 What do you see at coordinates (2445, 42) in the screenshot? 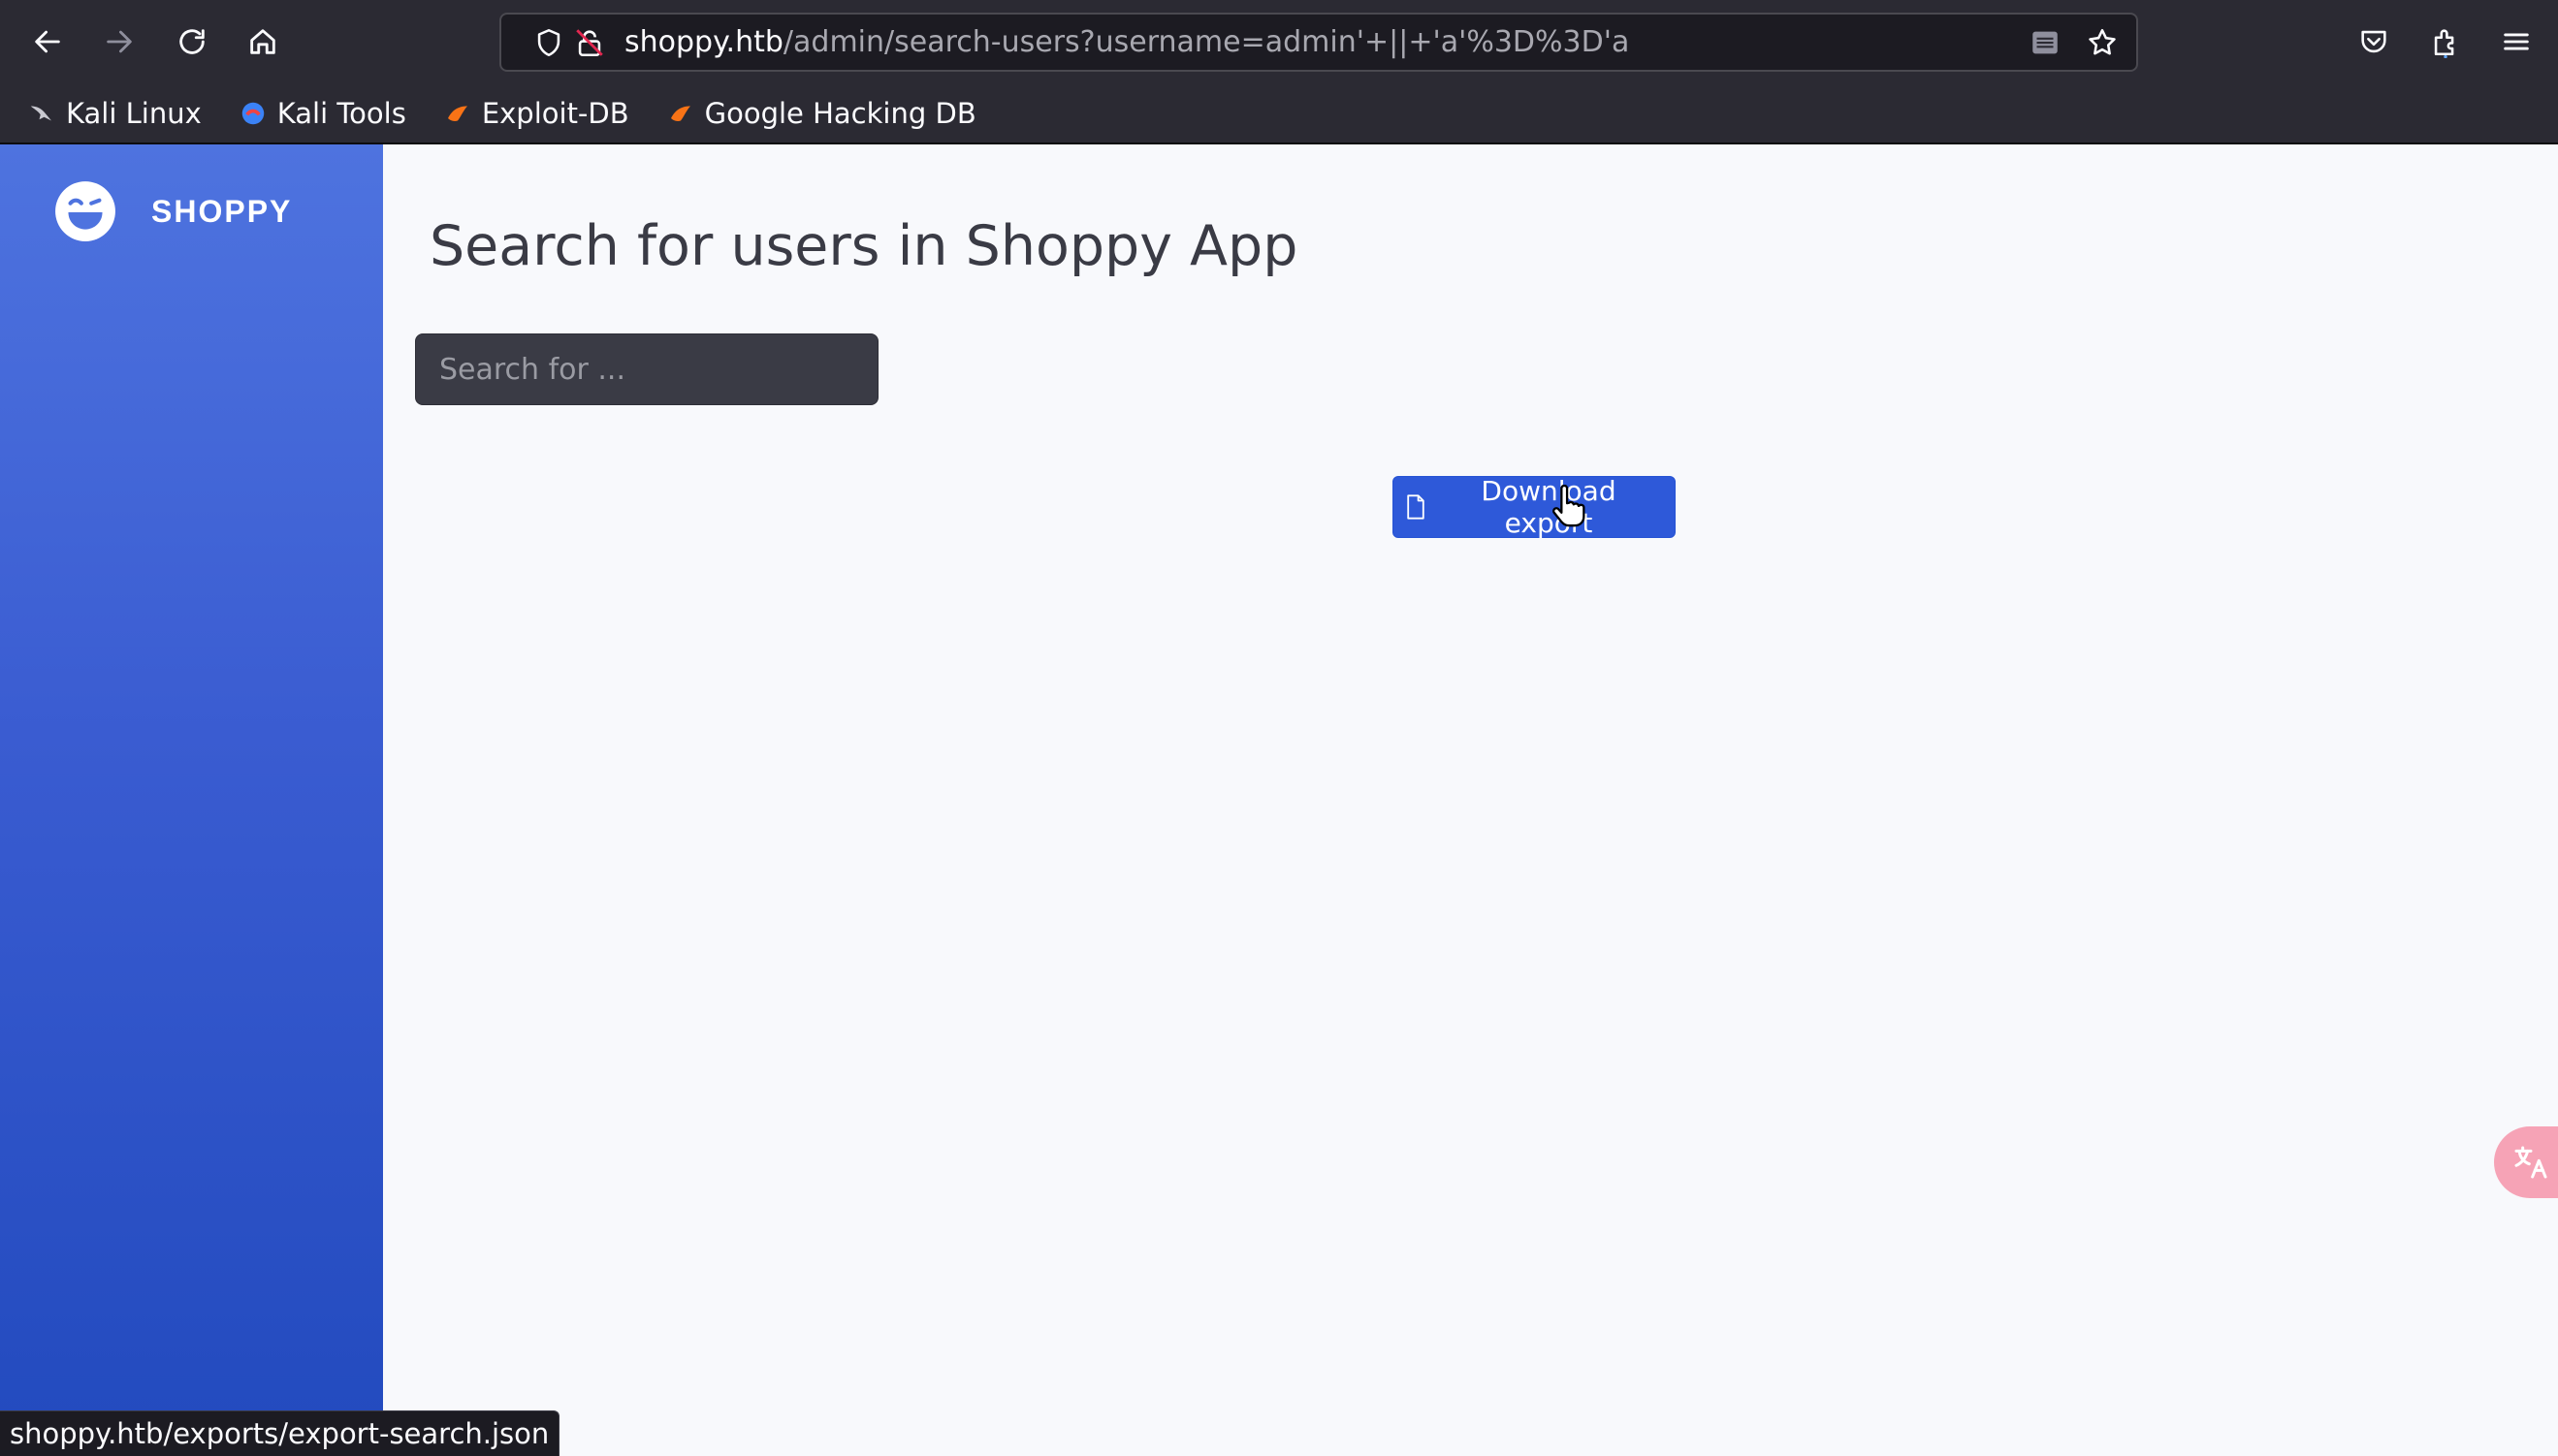
I see `extensions-icon` at bounding box center [2445, 42].